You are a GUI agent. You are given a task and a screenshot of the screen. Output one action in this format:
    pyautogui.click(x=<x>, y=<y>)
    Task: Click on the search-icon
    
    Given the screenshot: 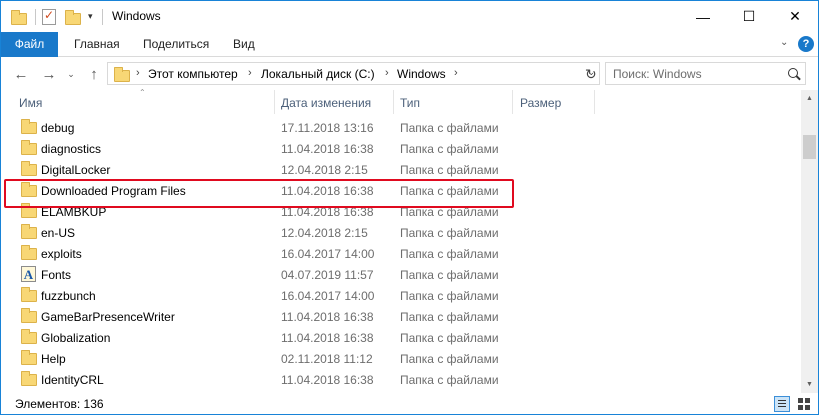 What is the action you would take?
    pyautogui.click(x=793, y=73)
    